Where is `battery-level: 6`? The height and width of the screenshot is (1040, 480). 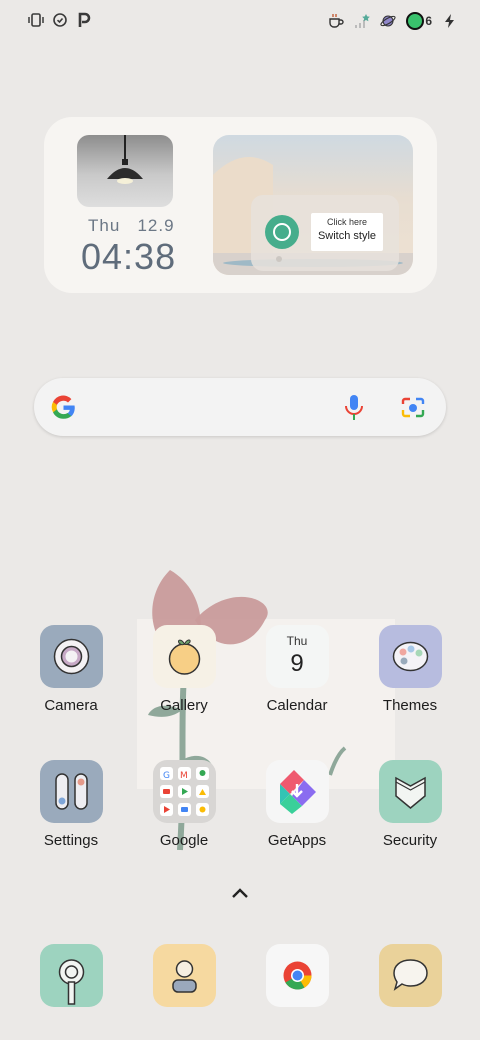
battery-level: 6 is located at coordinates (428, 21).